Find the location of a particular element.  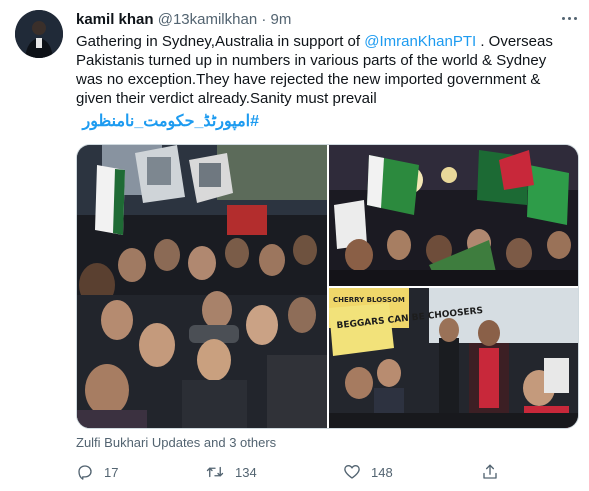

tagged-users: Zulfi Bukhari Updates and 3 others is located at coordinates (176, 443).